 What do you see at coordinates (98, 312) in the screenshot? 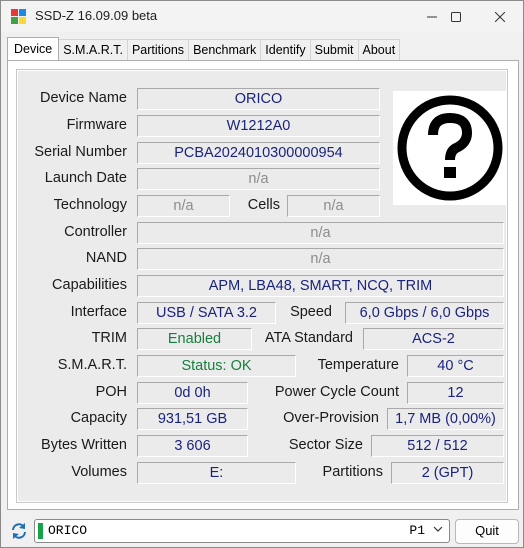
I see `interface-label: Interface` at bounding box center [98, 312].